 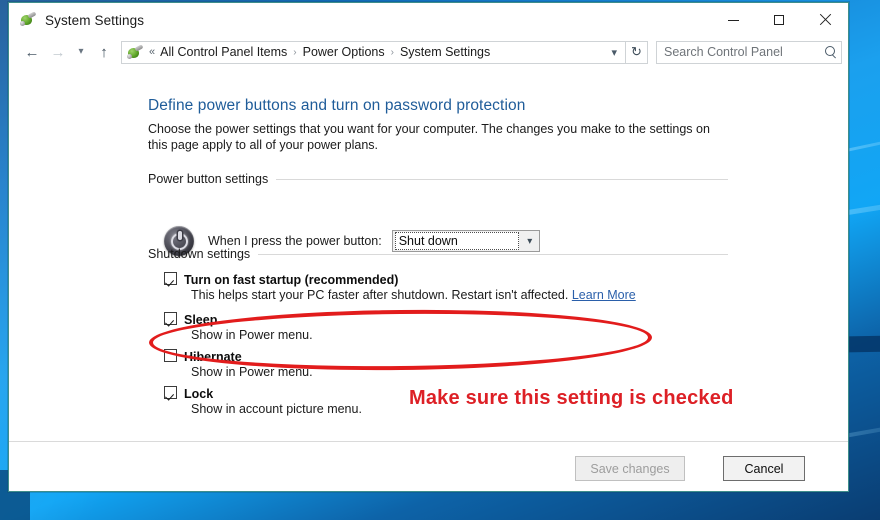 What do you see at coordinates (152, 52) in the screenshot?
I see `breadcrumb-overflow: «` at bounding box center [152, 52].